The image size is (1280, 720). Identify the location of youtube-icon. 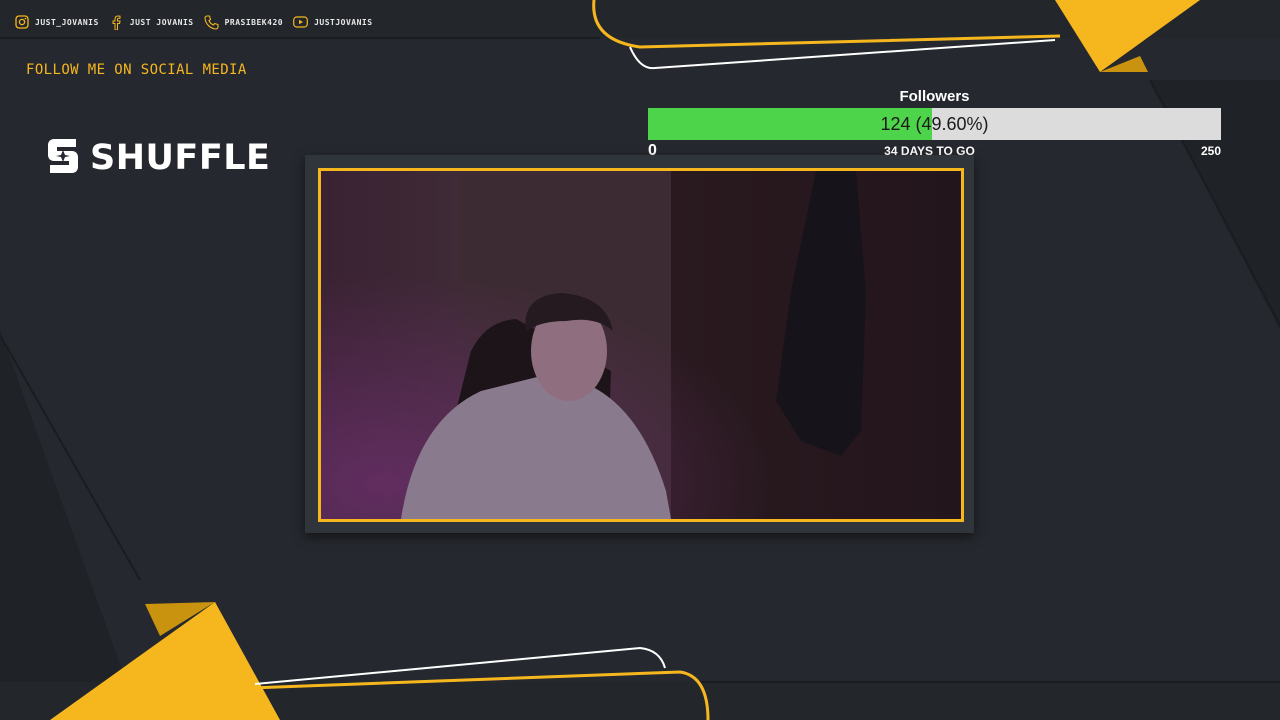
(300, 22).